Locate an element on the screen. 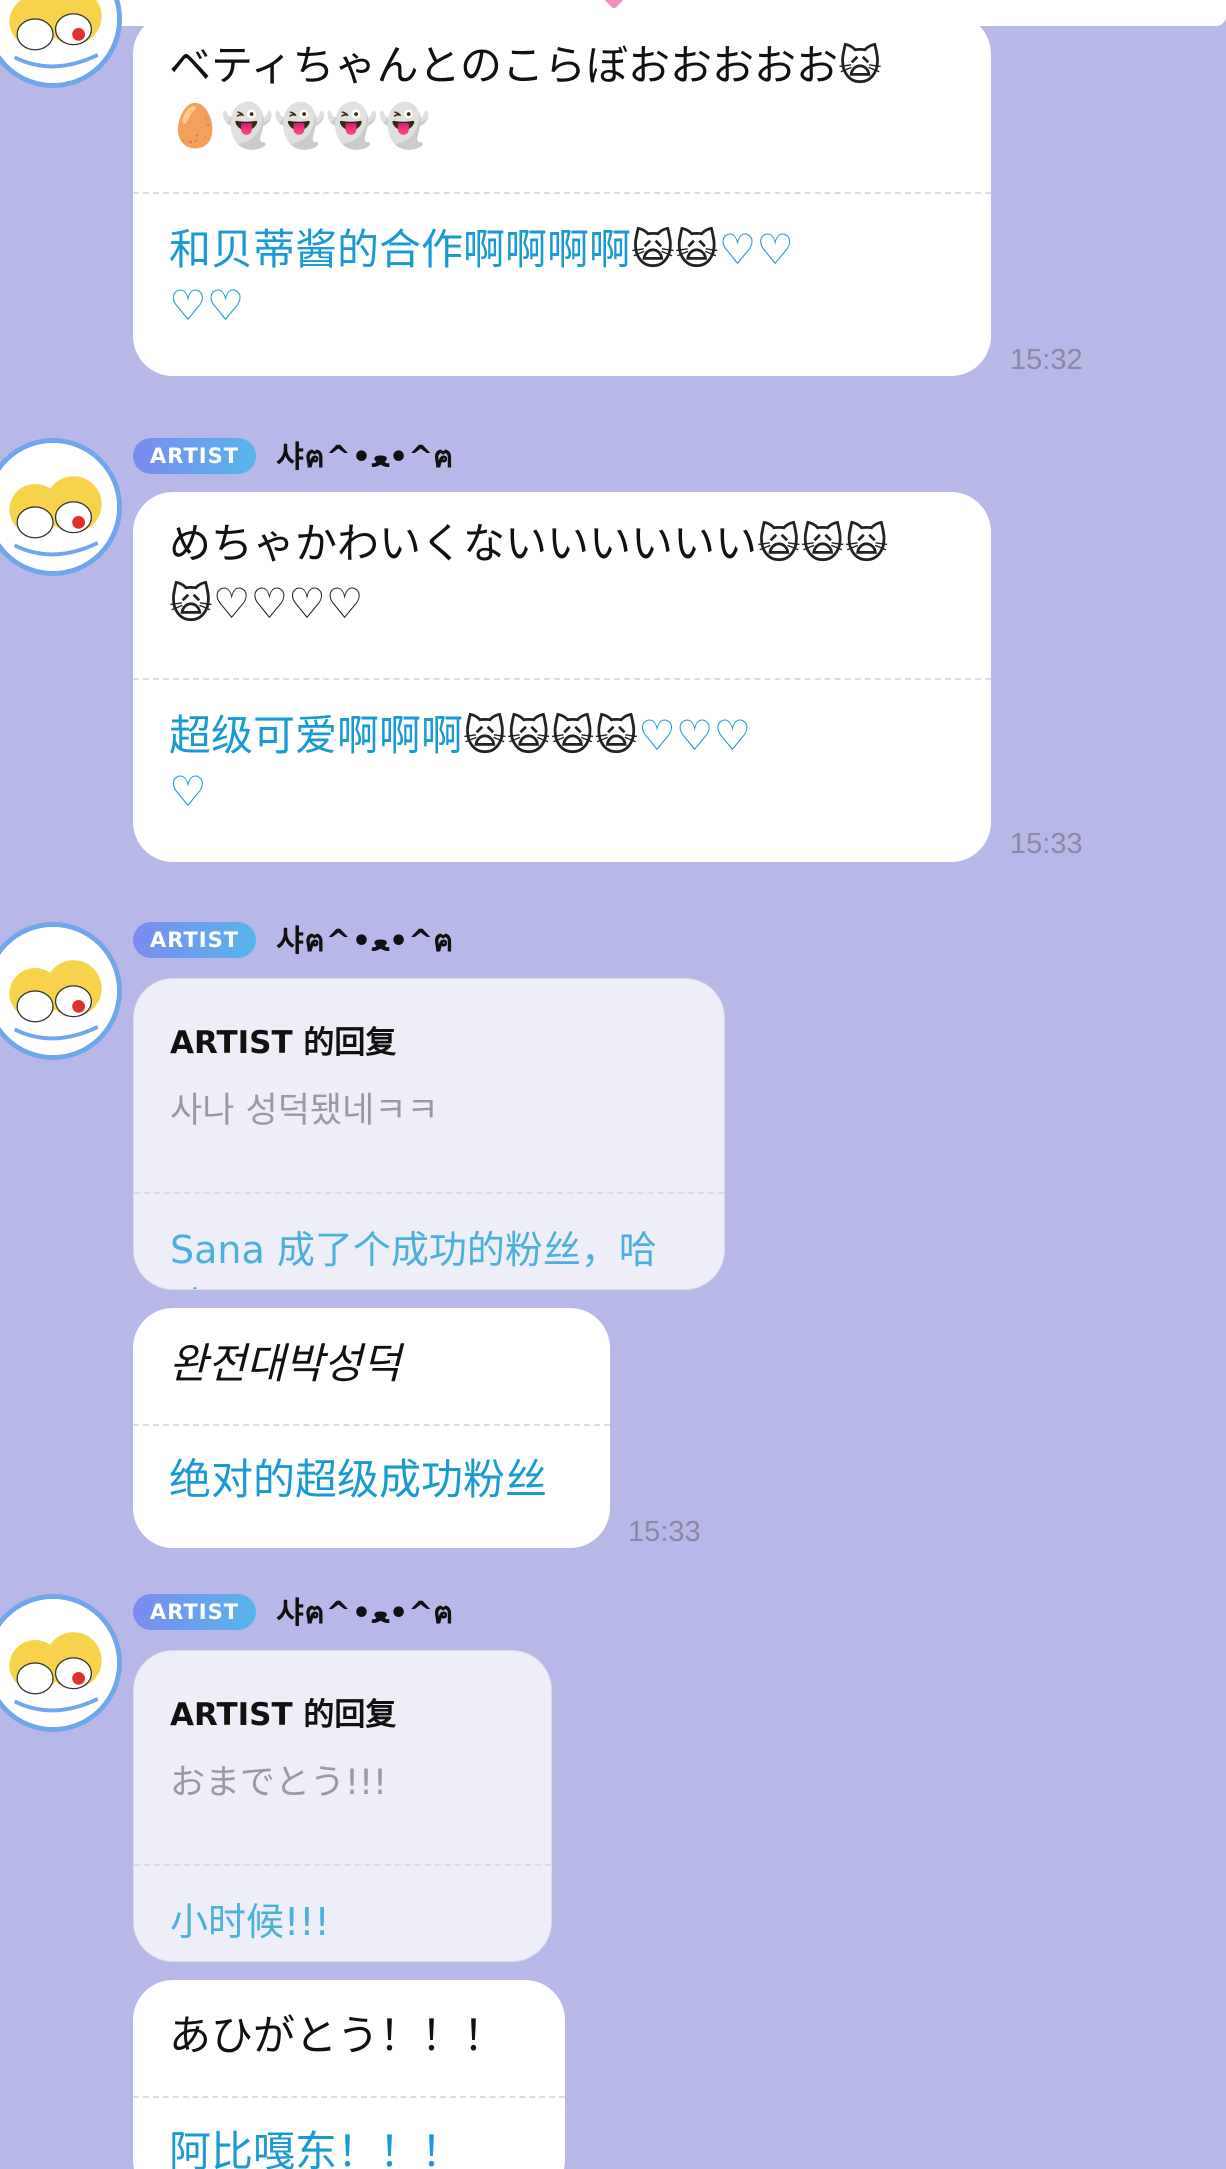  message-original-text: あひがとう！！！ is located at coordinates (337, 2035).